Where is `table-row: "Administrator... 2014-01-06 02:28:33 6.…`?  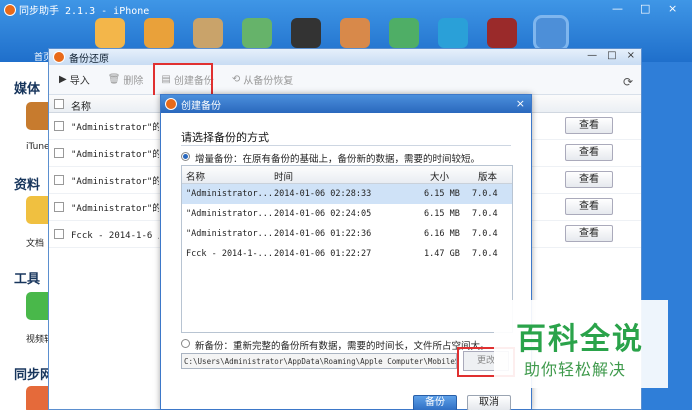
table-row: "Administrator... 2014-01-06 02:28:33 6.… is located at coordinates (347, 194).